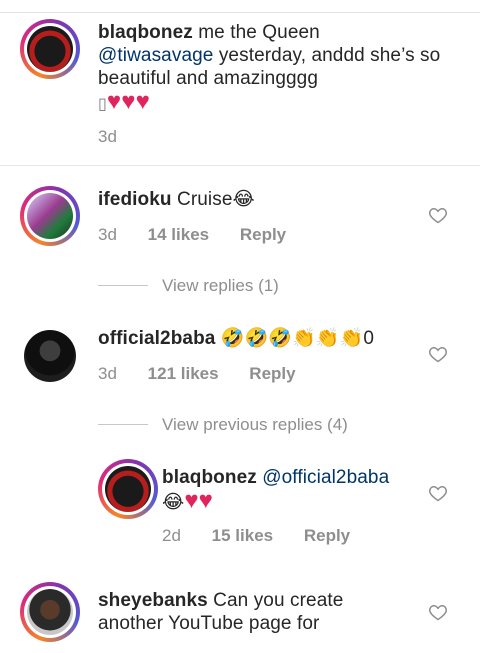  I want to click on reply-time: 2d, so click(171, 535).